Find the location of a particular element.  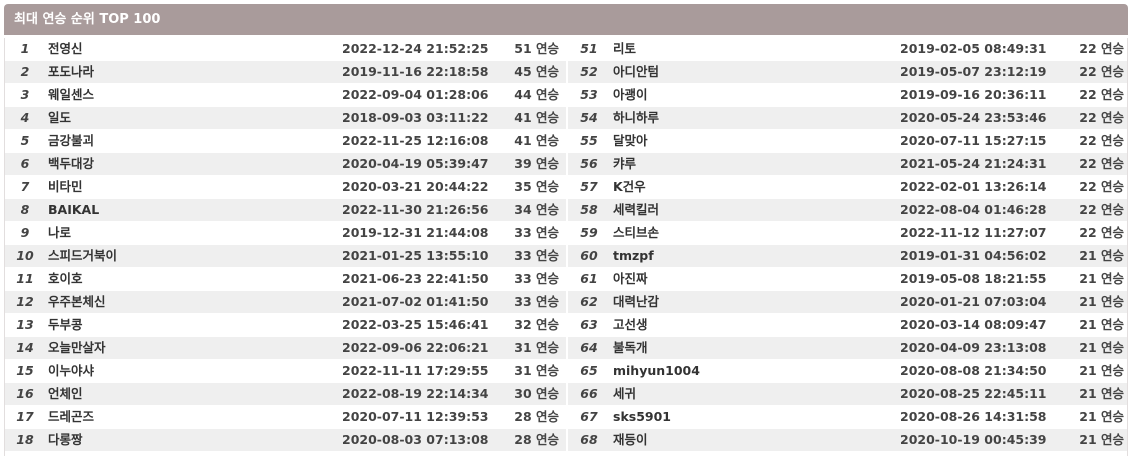

record-date: 2021-06-23 22:41:50 is located at coordinates (415, 278).